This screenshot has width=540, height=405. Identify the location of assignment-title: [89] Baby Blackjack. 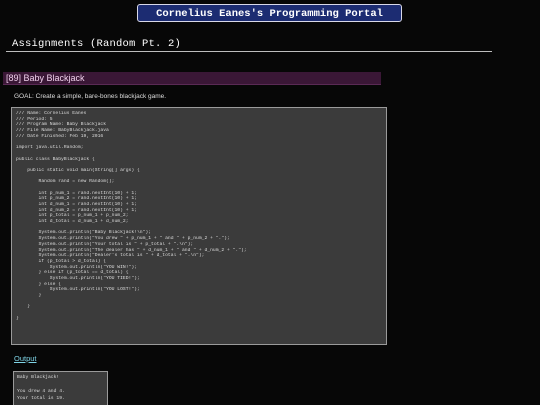
(192, 78).